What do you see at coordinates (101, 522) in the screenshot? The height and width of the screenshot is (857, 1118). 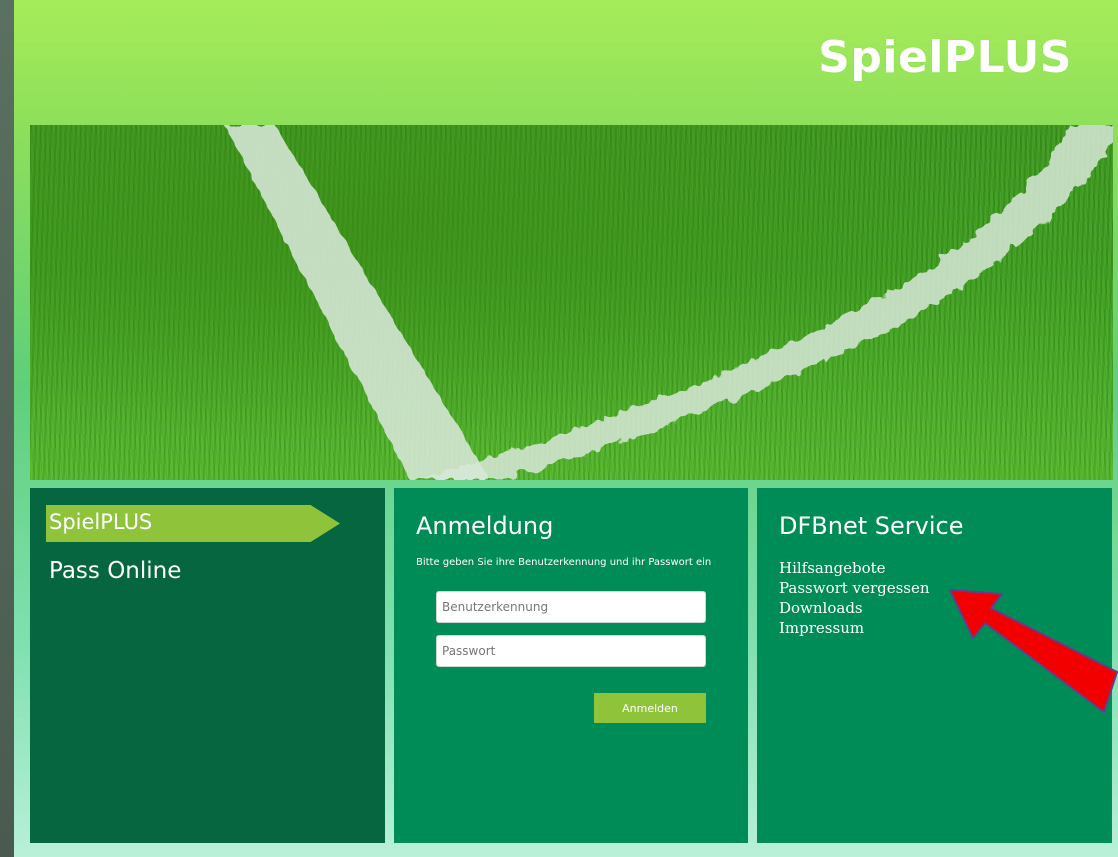 I see `nav-item-label: SpielPLUS` at bounding box center [101, 522].